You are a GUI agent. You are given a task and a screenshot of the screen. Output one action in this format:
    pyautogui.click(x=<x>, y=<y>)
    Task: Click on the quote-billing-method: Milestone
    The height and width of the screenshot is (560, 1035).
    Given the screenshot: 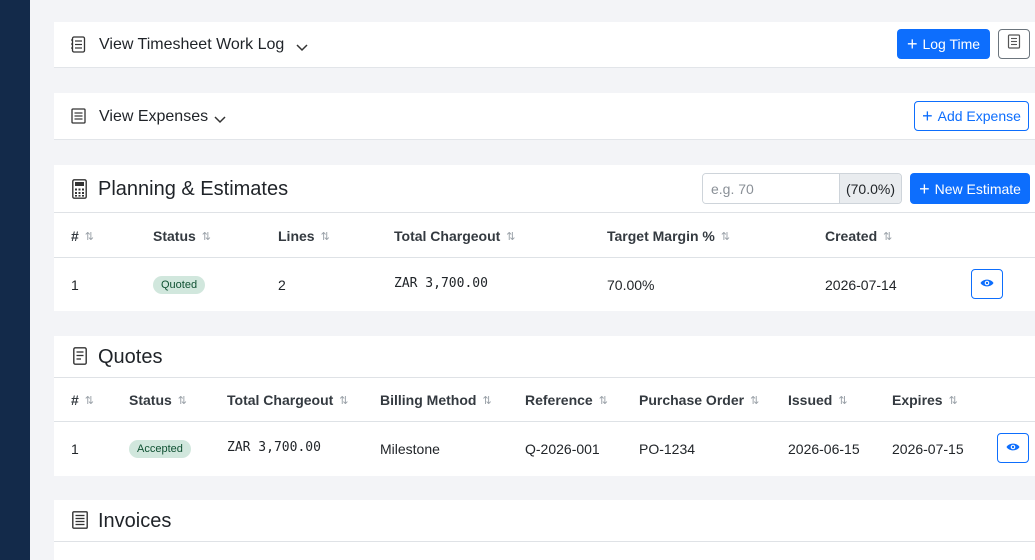 What is the action you would take?
    pyautogui.click(x=410, y=449)
    